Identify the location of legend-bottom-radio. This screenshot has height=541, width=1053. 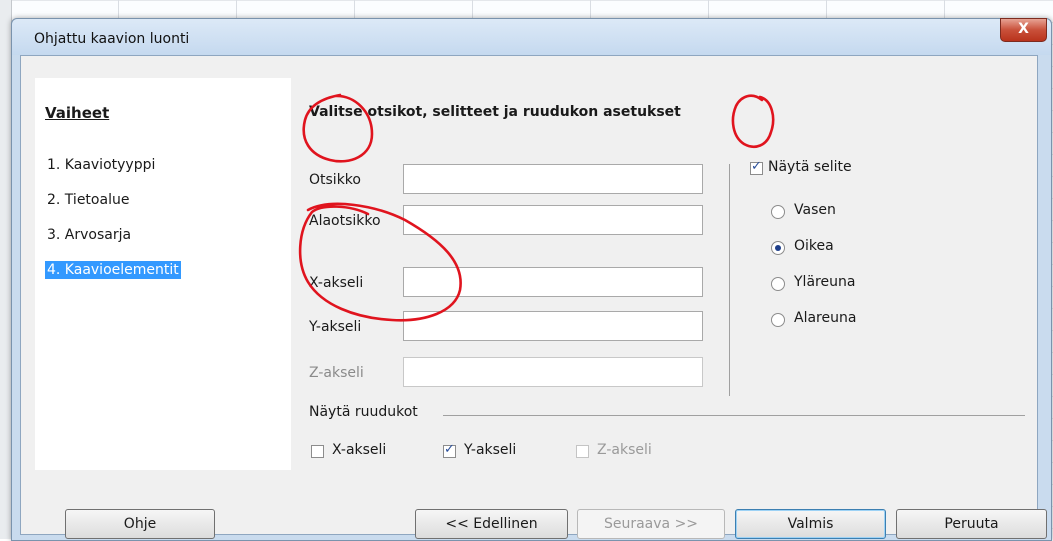
(778, 320).